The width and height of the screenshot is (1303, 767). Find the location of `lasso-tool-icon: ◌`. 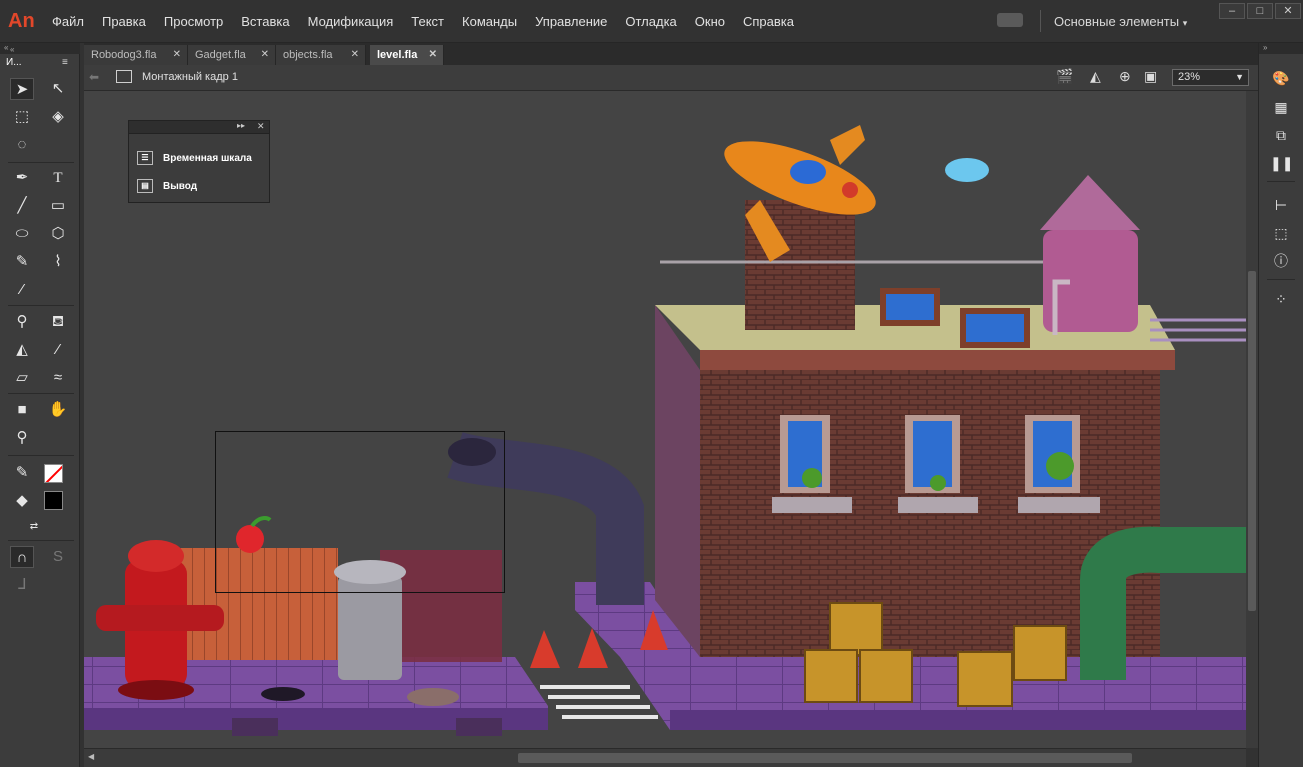

lasso-tool-icon: ◌ is located at coordinates (22, 145).